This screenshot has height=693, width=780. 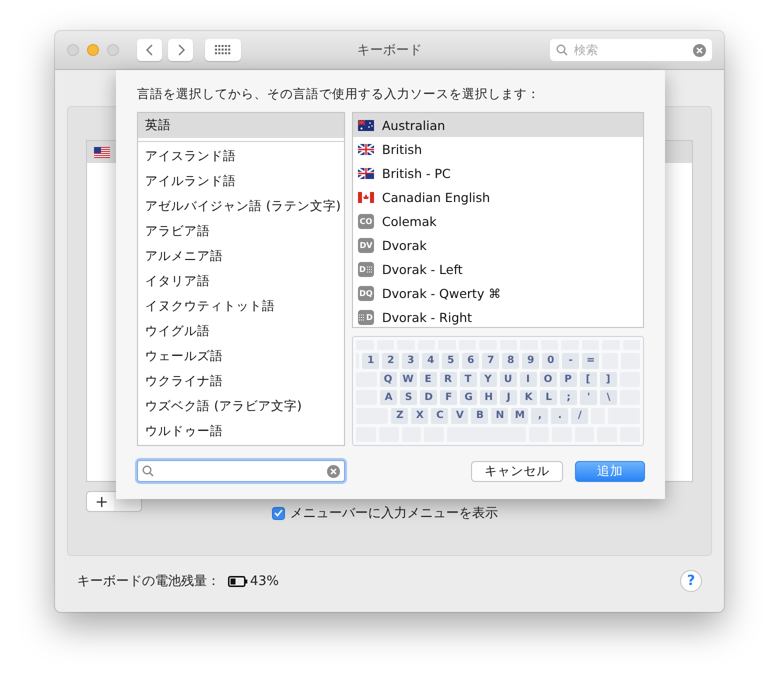 I want to click on key: 3, so click(x=411, y=361).